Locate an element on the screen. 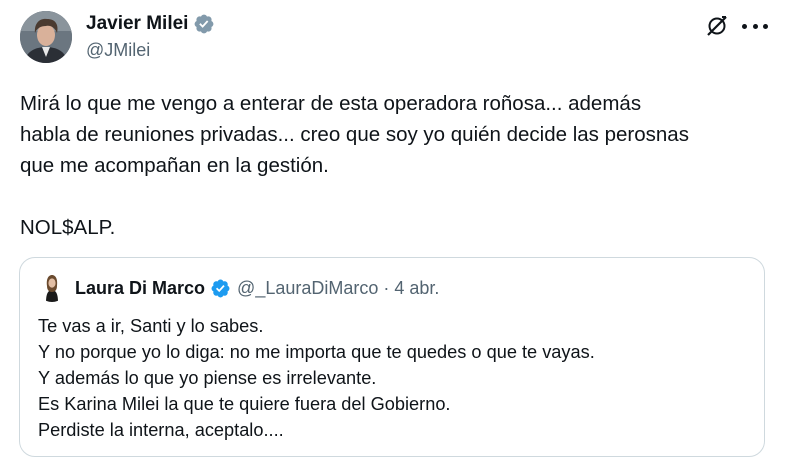 Image resolution: width=790 pixels, height=465 pixels. author-name-row: Javier Milei is located at coordinates (150, 24).